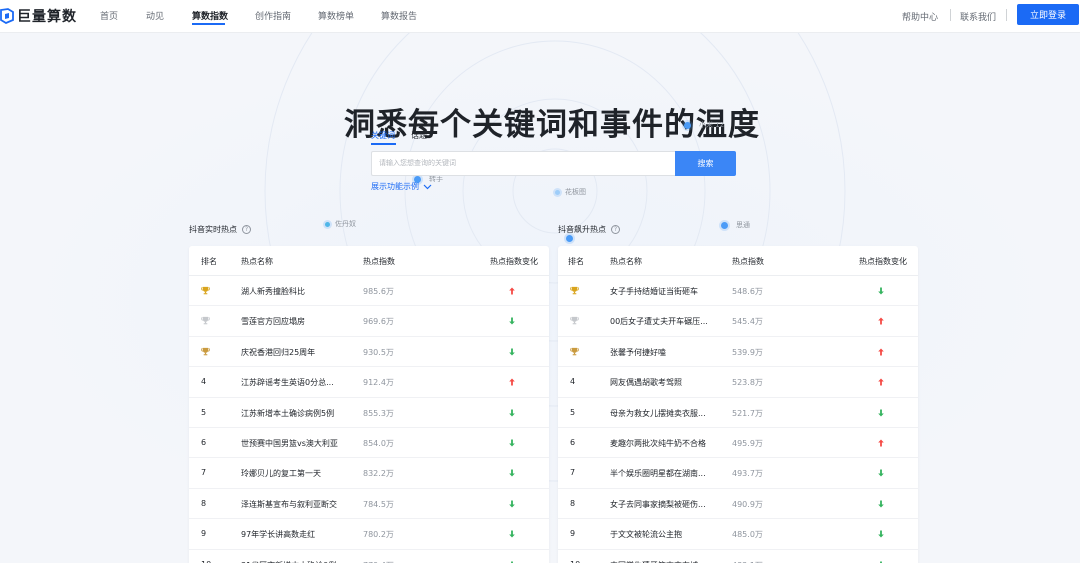  Describe the element at coordinates (738, 413) in the screenshot. I see `table-row: 5 母亲为救女儿摆摊卖衣服... 521.7万` at that location.